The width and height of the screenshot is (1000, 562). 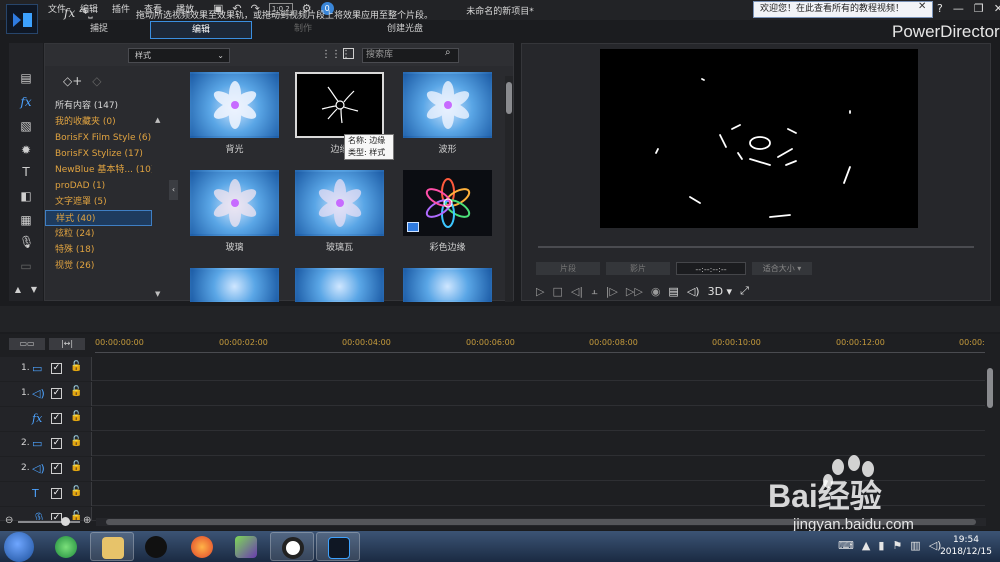 What do you see at coordinates (990, 435) in the screenshot?
I see `timeline-vertical-scrollbar` at bounding box center [990, 435].